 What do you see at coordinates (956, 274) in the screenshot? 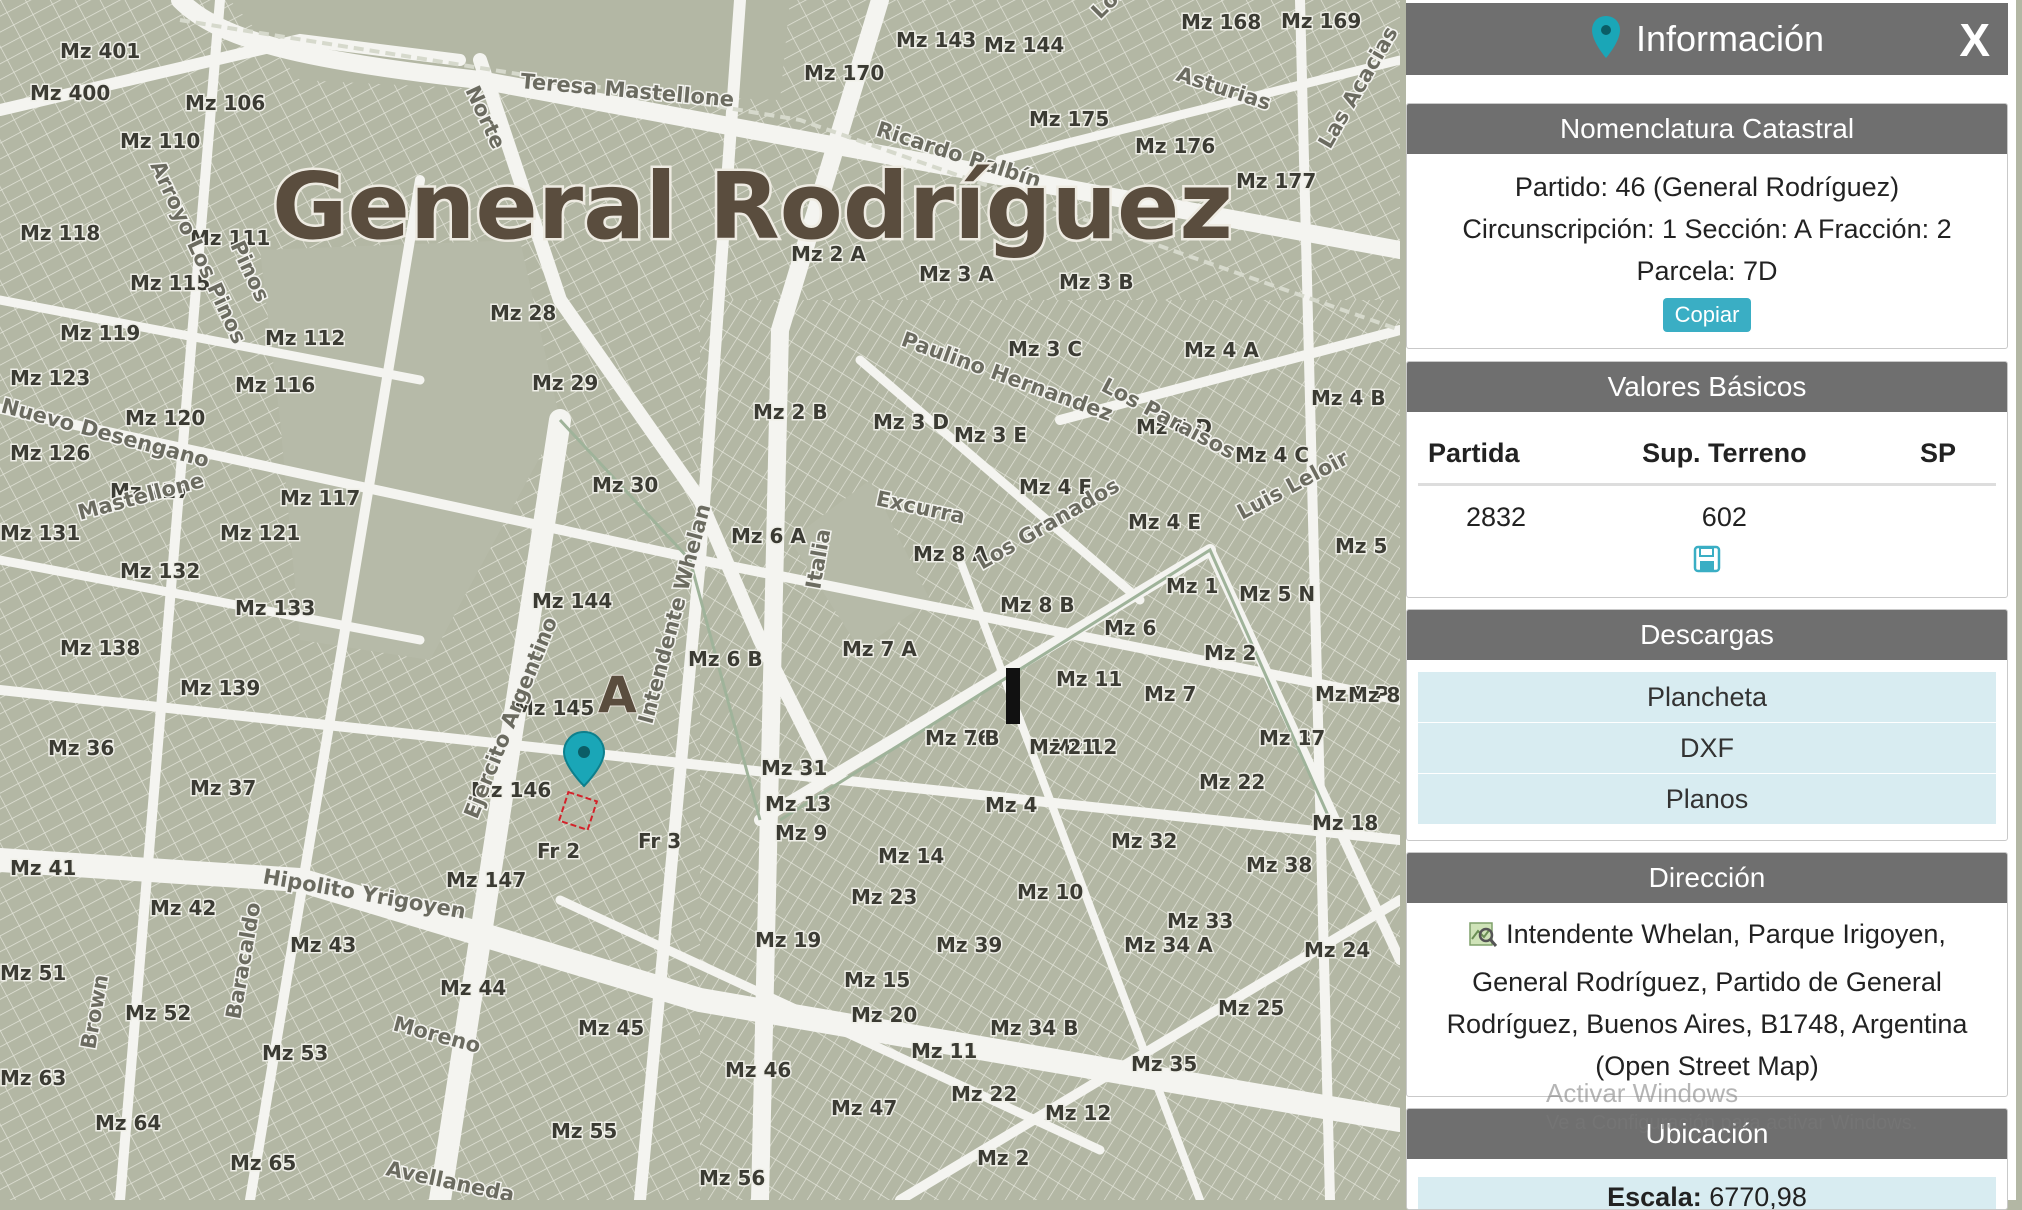
I see `block-label: Mz 3 A` at bounding box center [956, 274].